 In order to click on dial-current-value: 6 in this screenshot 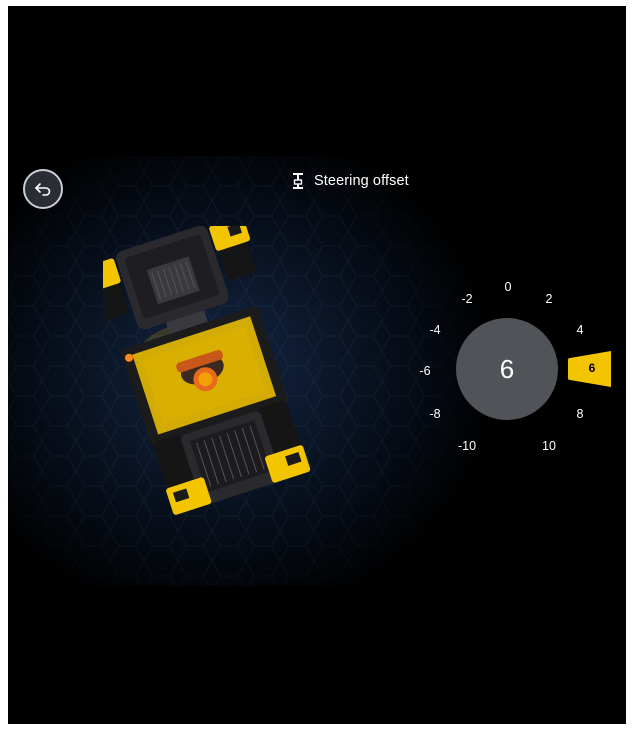, I will do `click(507, 368)`.